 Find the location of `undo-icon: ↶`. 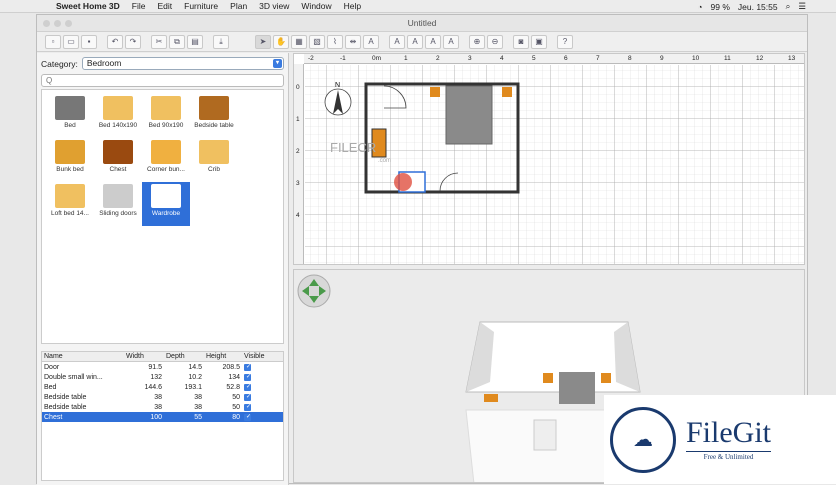

undo-icon: ↶ is located at coordinates (115, 41).